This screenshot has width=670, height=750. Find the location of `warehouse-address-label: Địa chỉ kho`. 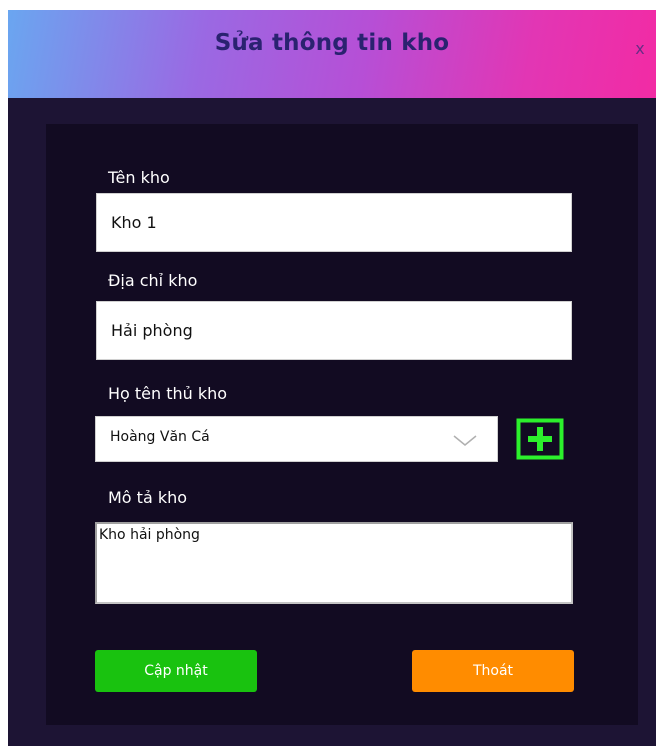

warehouse-address-label: Địa chỉ kho is located at coordinates (153, 280).